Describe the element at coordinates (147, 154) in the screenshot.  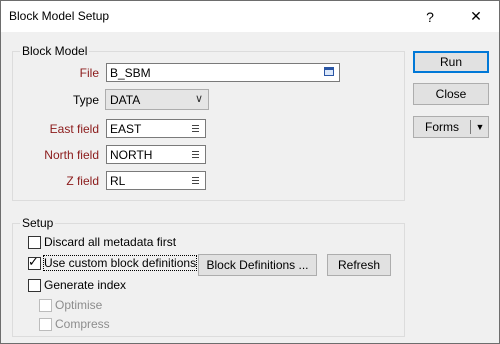
I see `north-field-input` at that location.